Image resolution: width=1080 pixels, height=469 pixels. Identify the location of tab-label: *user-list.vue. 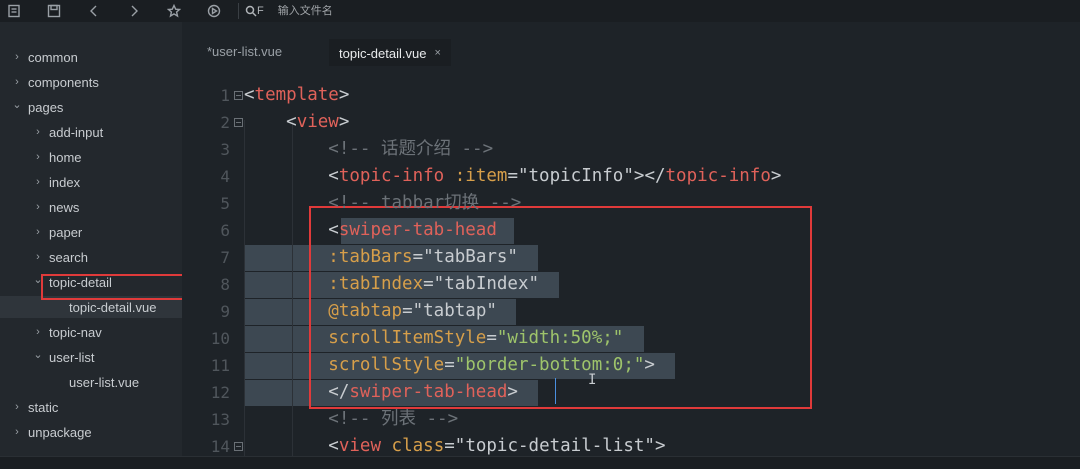
(245, 51).